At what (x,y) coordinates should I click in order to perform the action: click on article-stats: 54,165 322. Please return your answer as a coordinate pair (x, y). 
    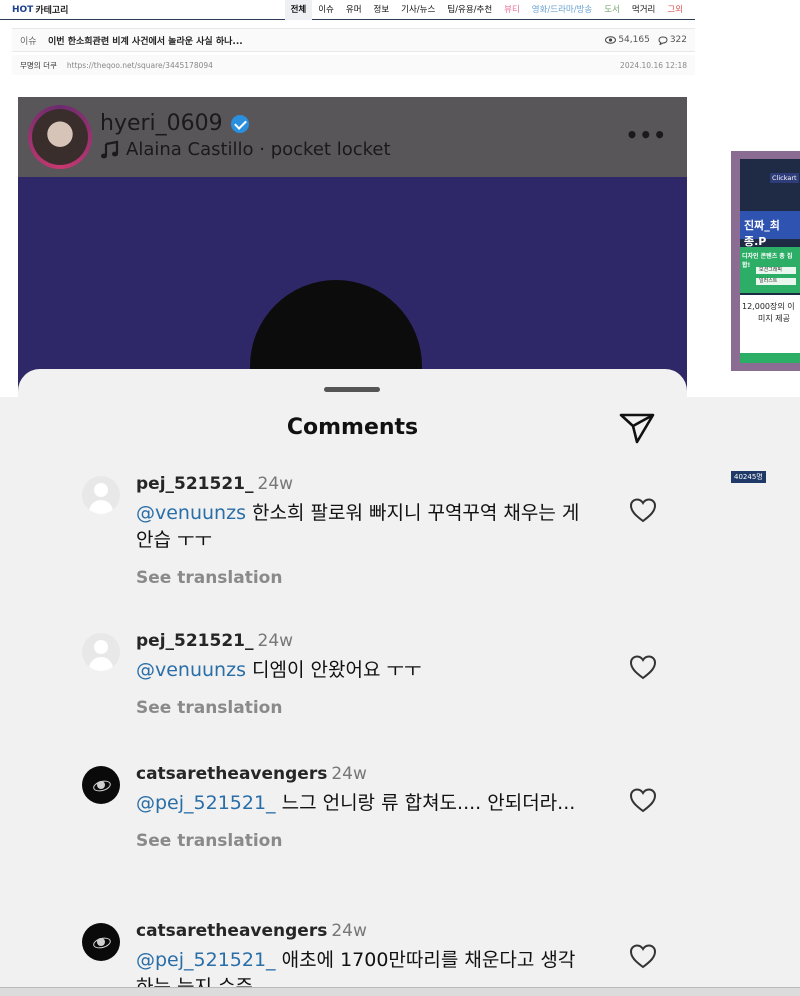
    Looking at the image, I should click on (646, 40).